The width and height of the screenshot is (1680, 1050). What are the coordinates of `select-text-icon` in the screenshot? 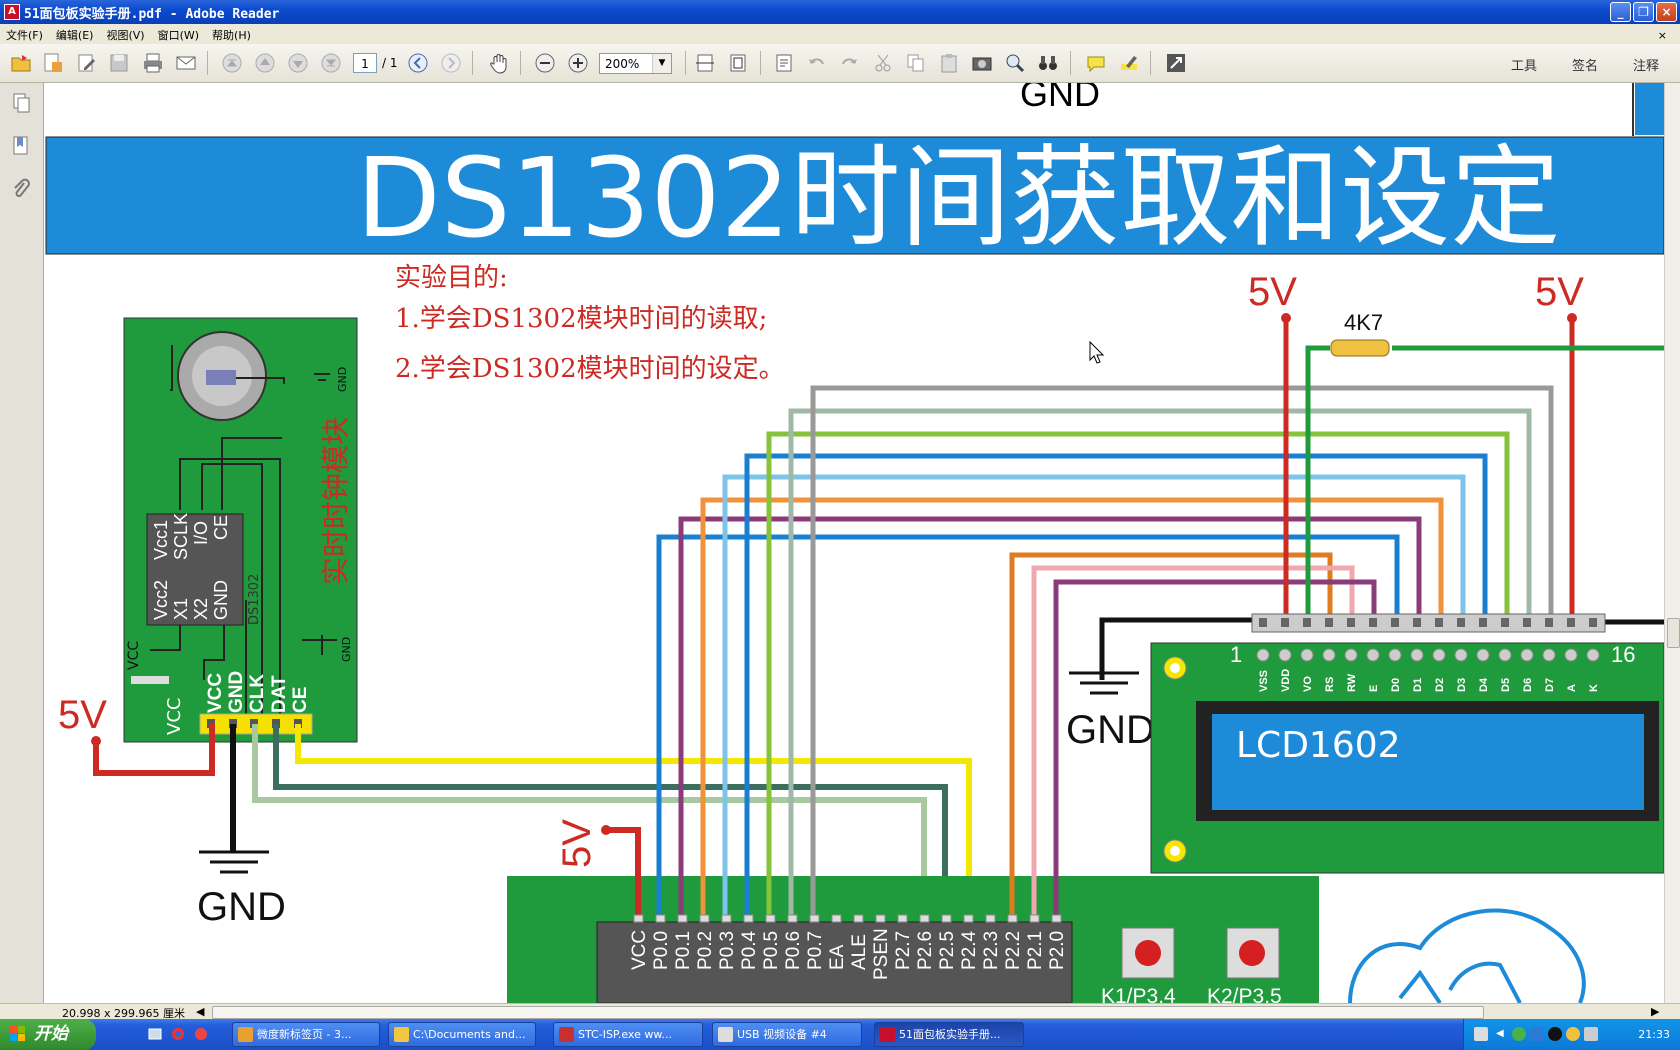 It's located at (785, 63).